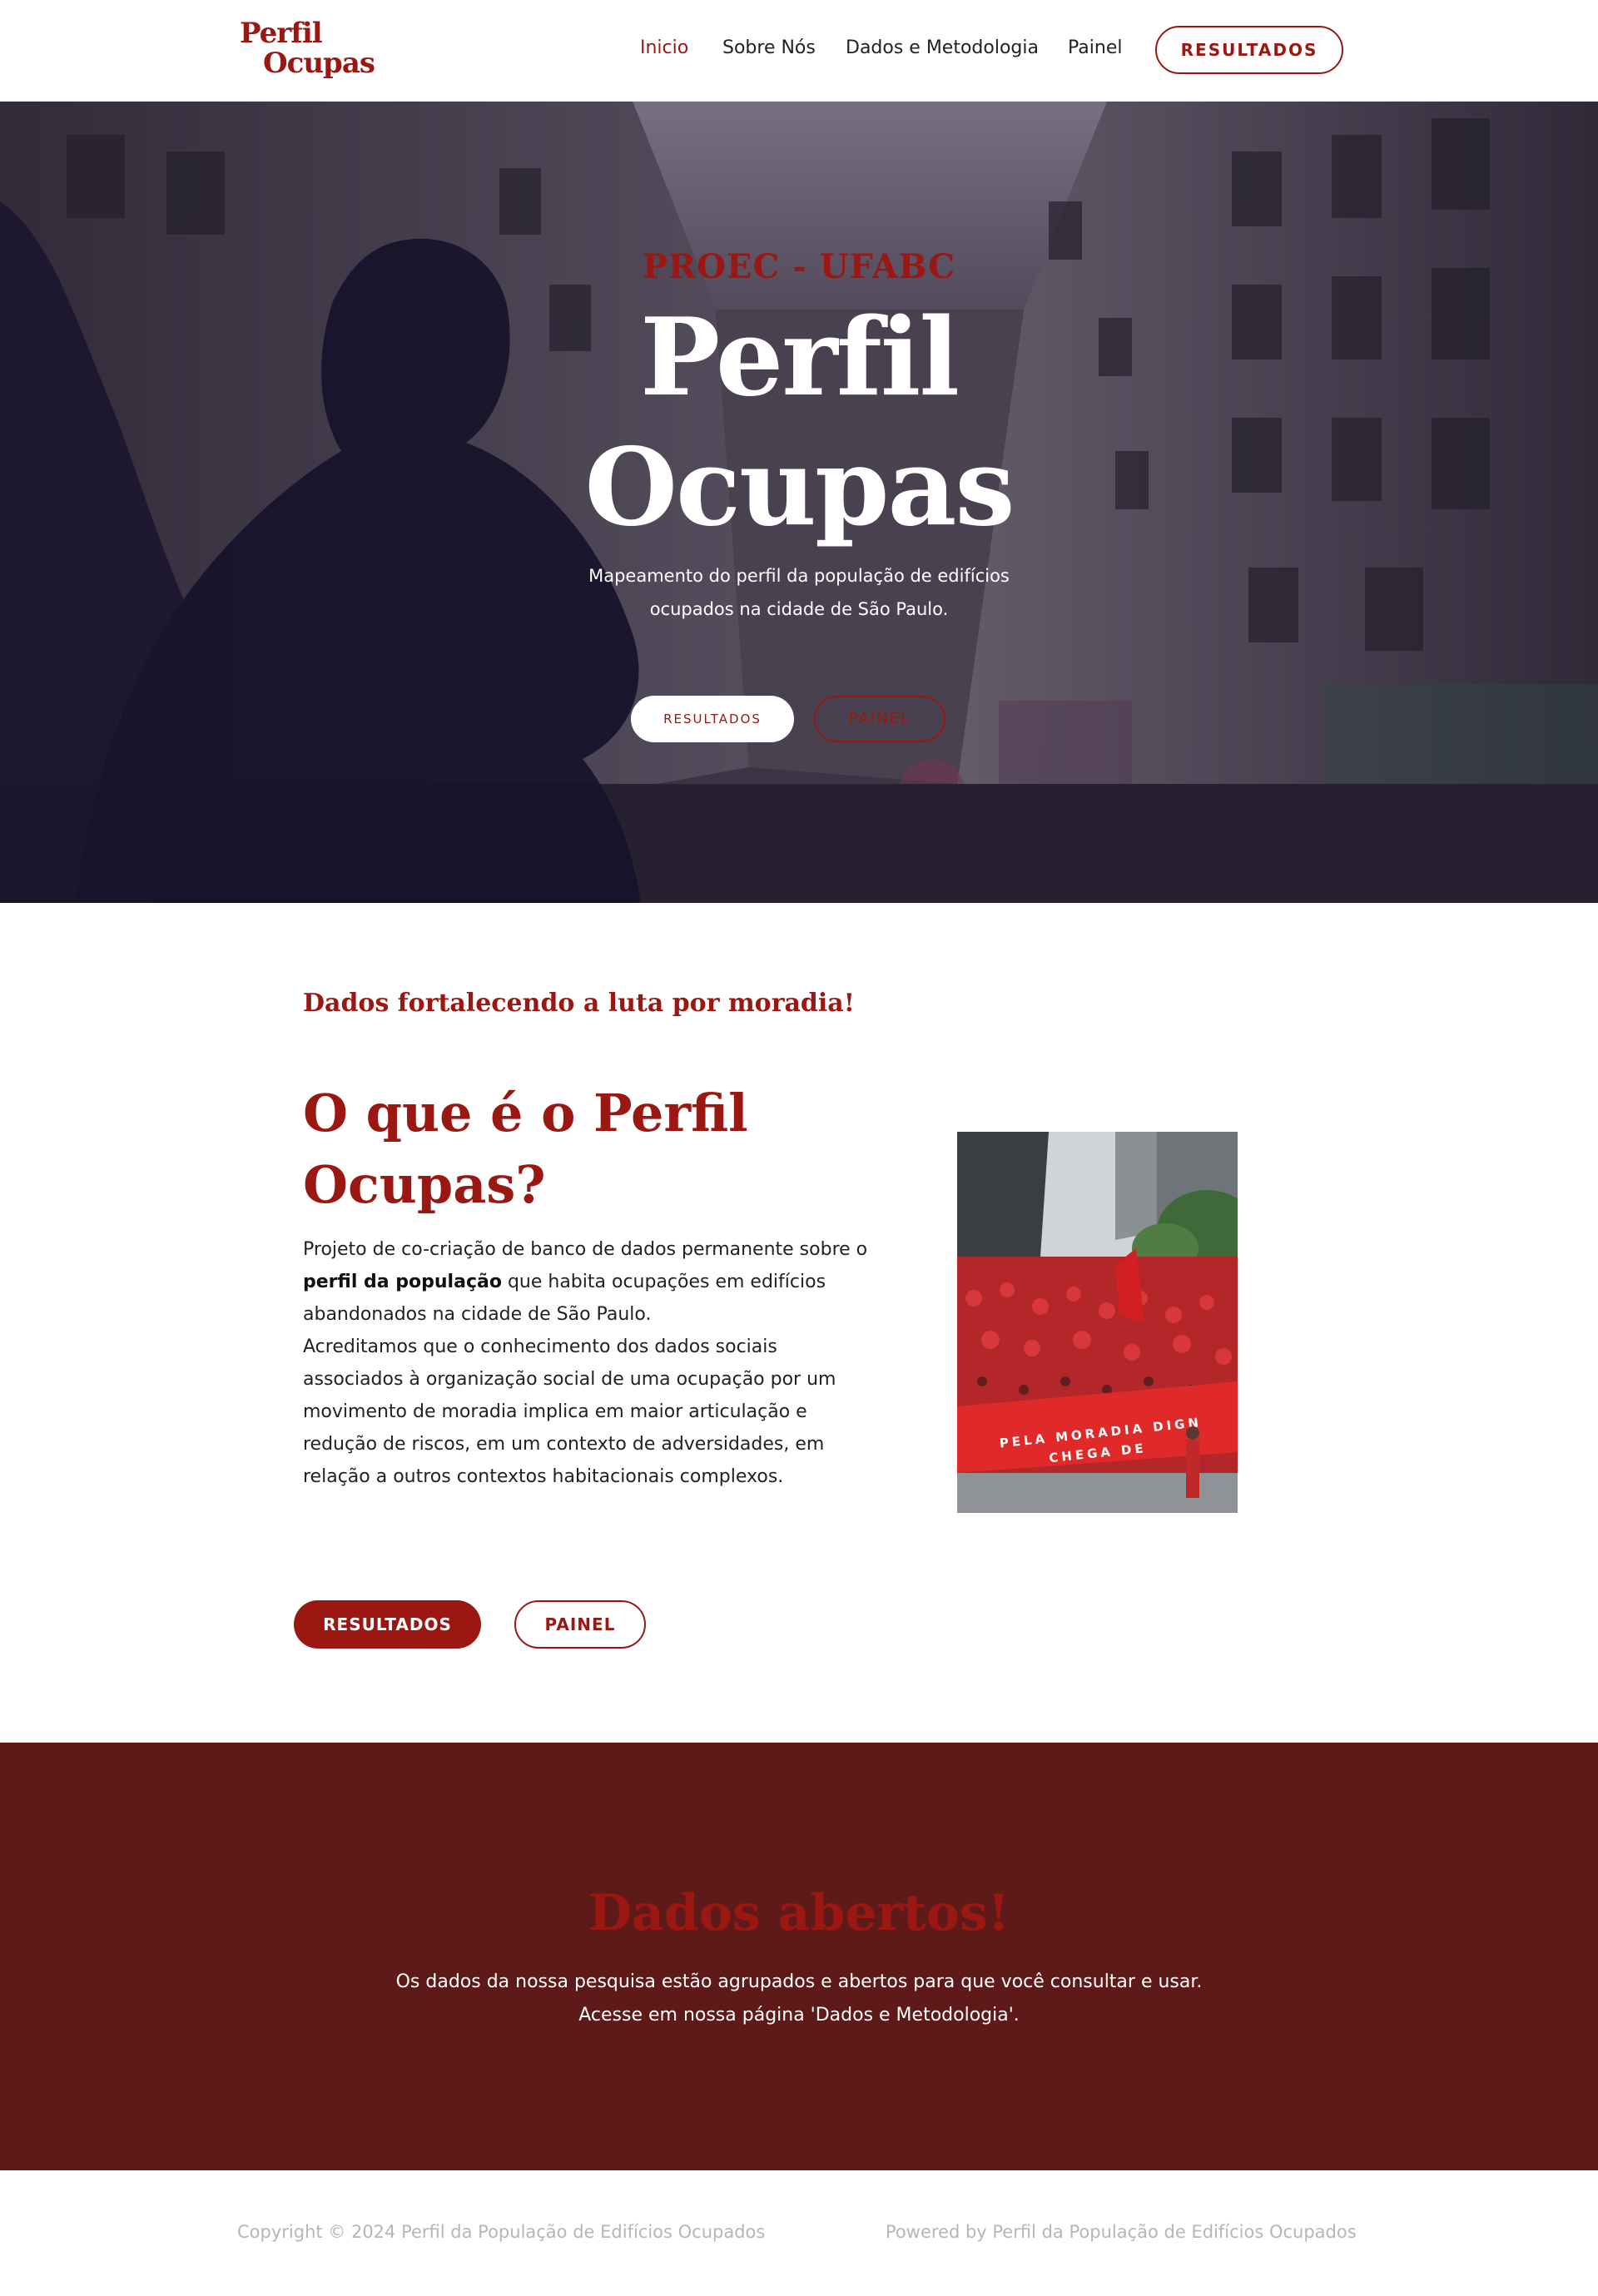 The width and height of the screenshot is (1598, 2296). I want to click on hero-title-line-1: Perfil, so click(800, 357).